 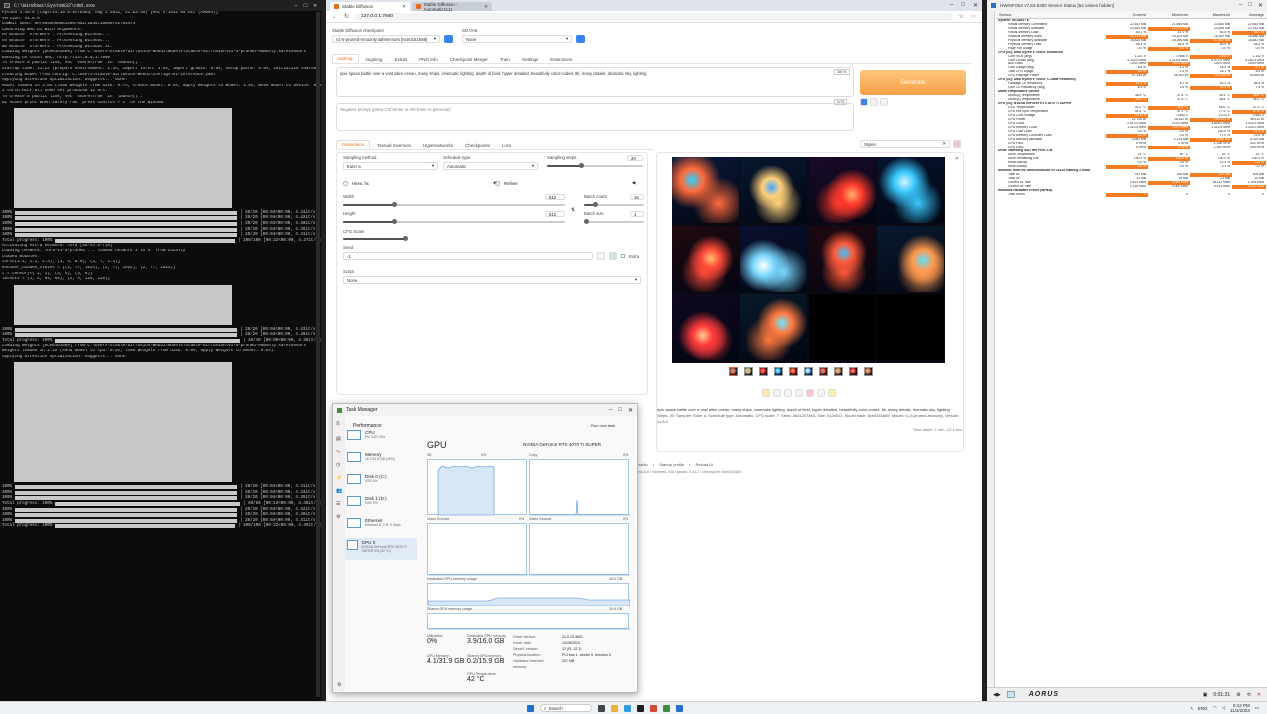 What do you see at coordinates (671, 464) in the screenshot?
I see `footer-link-startup-profile: Startup profile` at bounding box center [671, 464].